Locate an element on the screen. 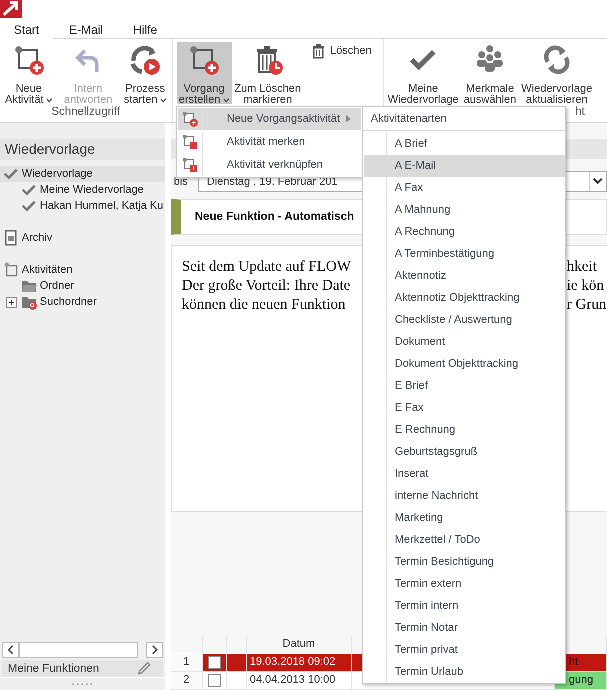 This screenshot has height=690, width=607. text-line: hkeit is located at coordinates (582, 267).